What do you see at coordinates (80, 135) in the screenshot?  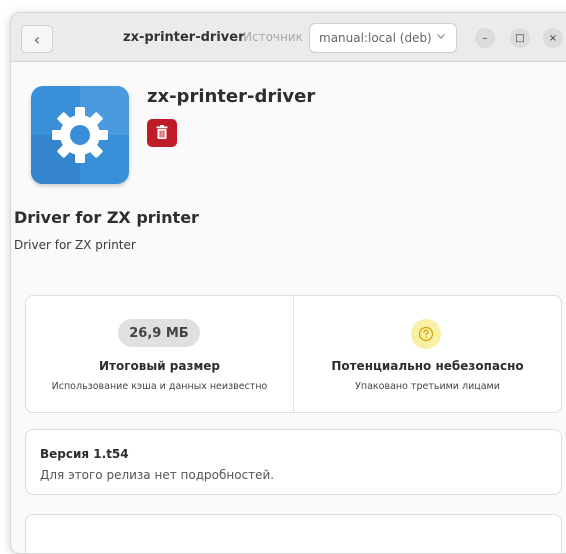 I see `app-gear-icon` at bounding box center [80, 135].